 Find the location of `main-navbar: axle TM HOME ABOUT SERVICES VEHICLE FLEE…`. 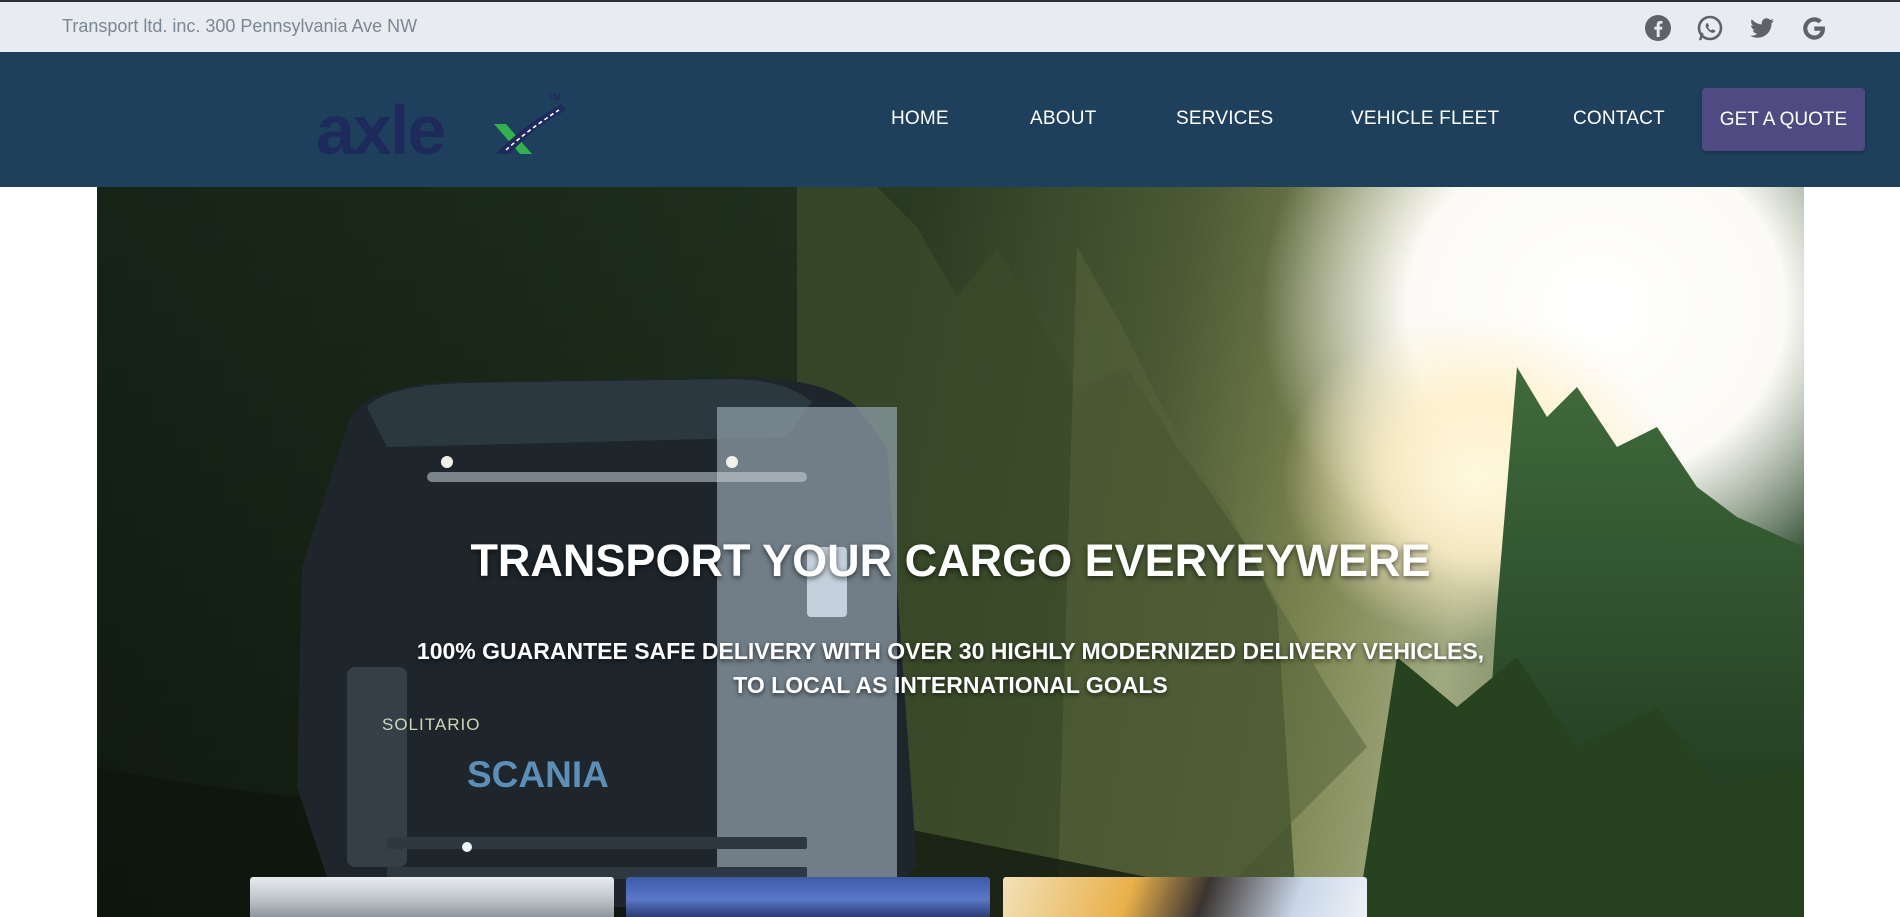

main-navbar: axle TM HOME ABOUT SERVICES VEHICLE FLEE… is located at coordinates (950, 119).